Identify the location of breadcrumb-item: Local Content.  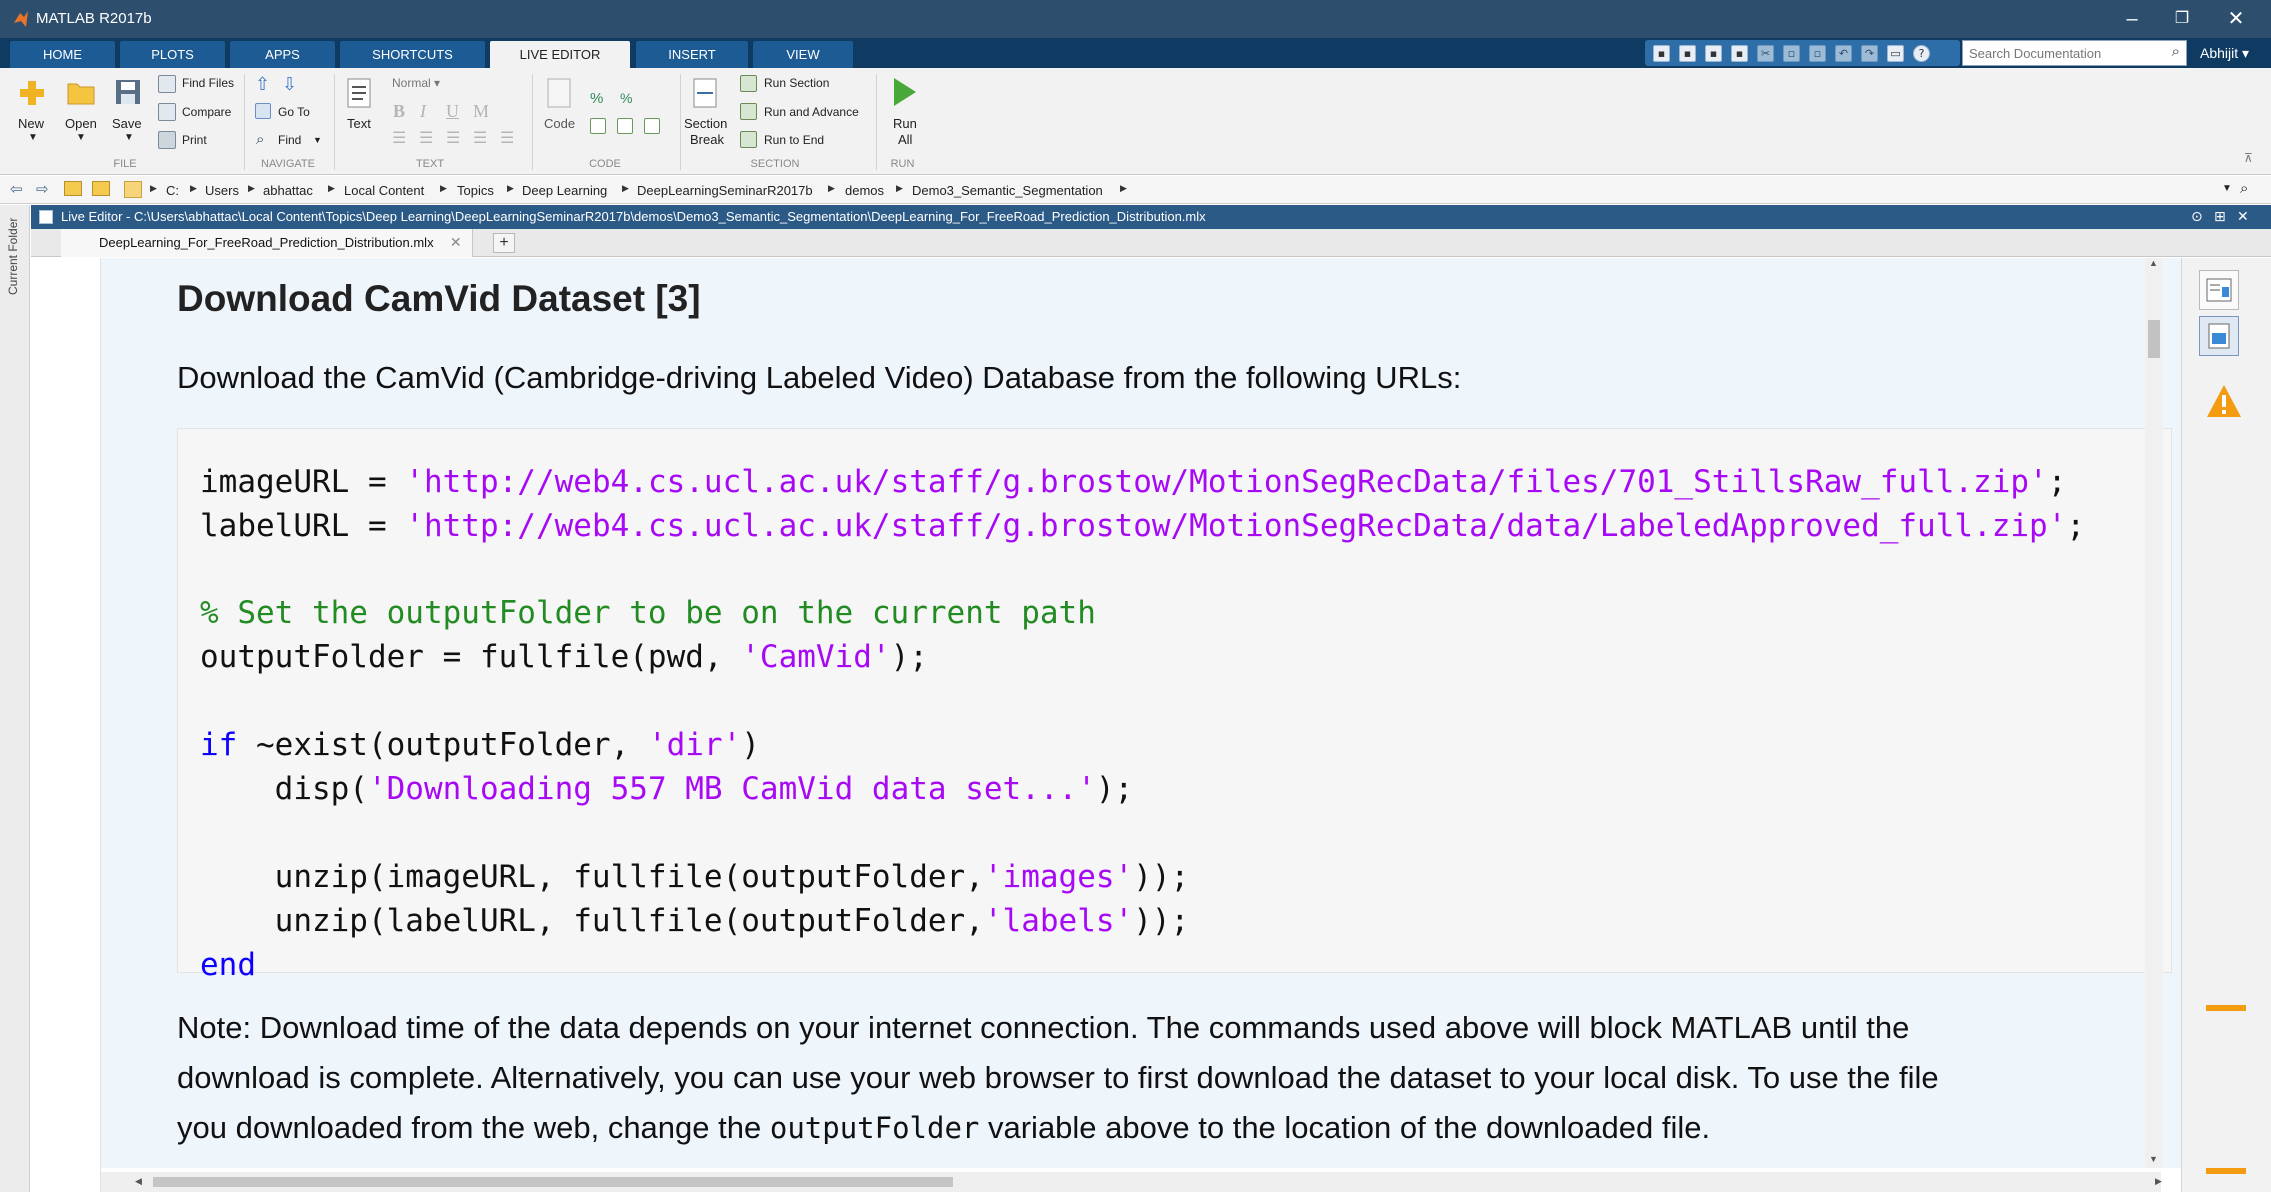
(384, 190).